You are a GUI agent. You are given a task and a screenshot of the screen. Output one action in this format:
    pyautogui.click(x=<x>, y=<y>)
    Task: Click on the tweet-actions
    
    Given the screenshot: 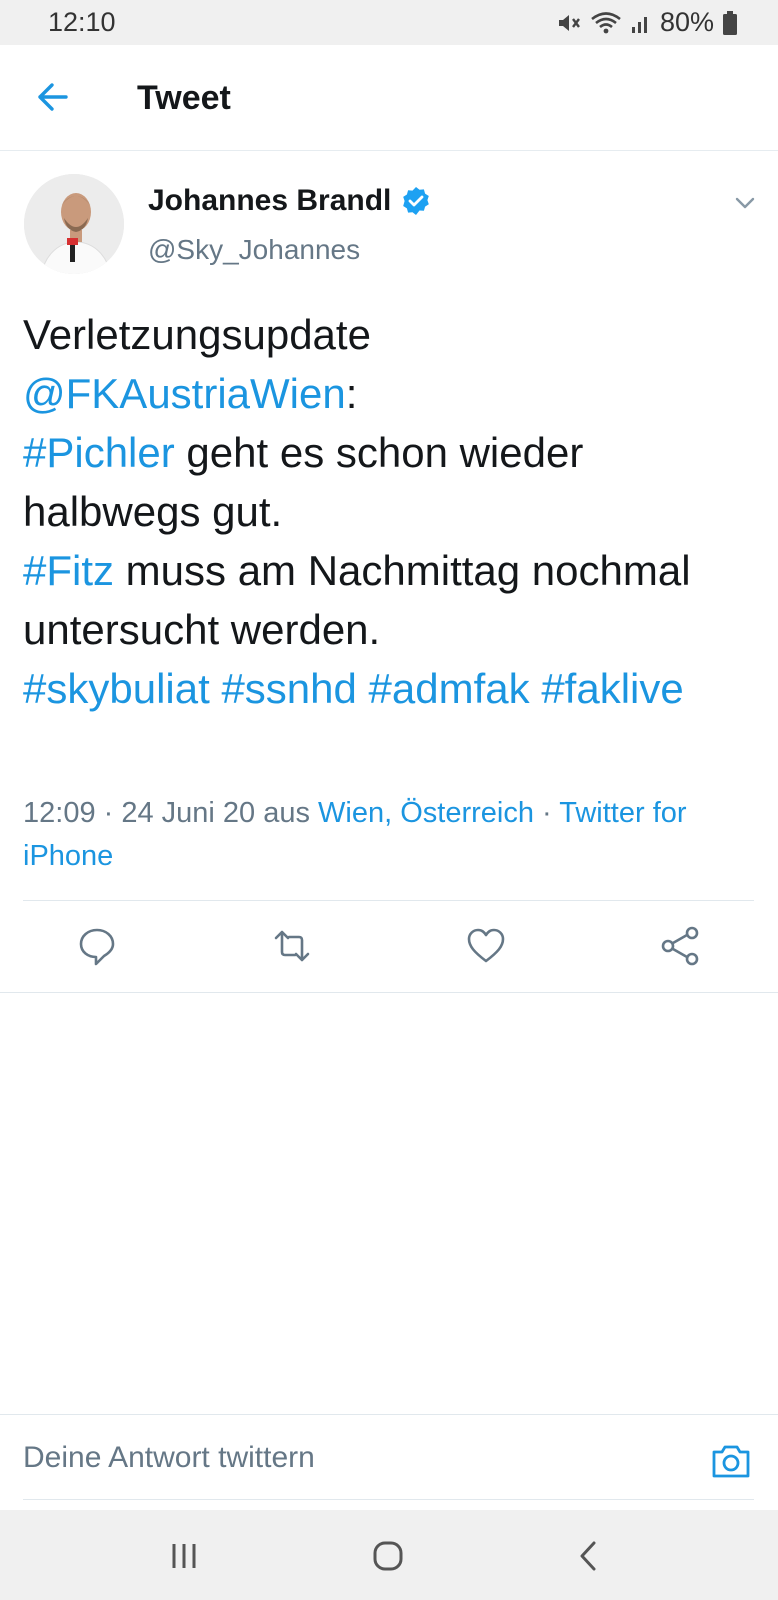 What is the action you would take?
    pyautogui.click(x=389, y=946)
    